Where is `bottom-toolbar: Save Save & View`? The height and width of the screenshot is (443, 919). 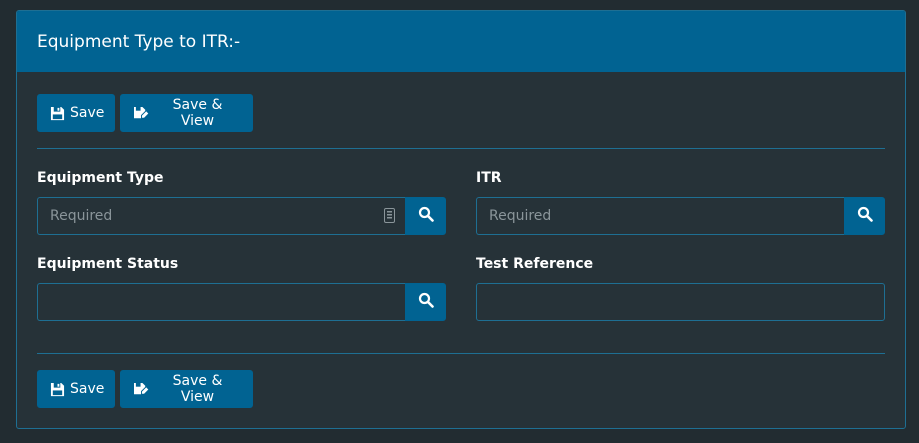
bottom-toolbar: Save Save & View is located at coordinates (145, 389).